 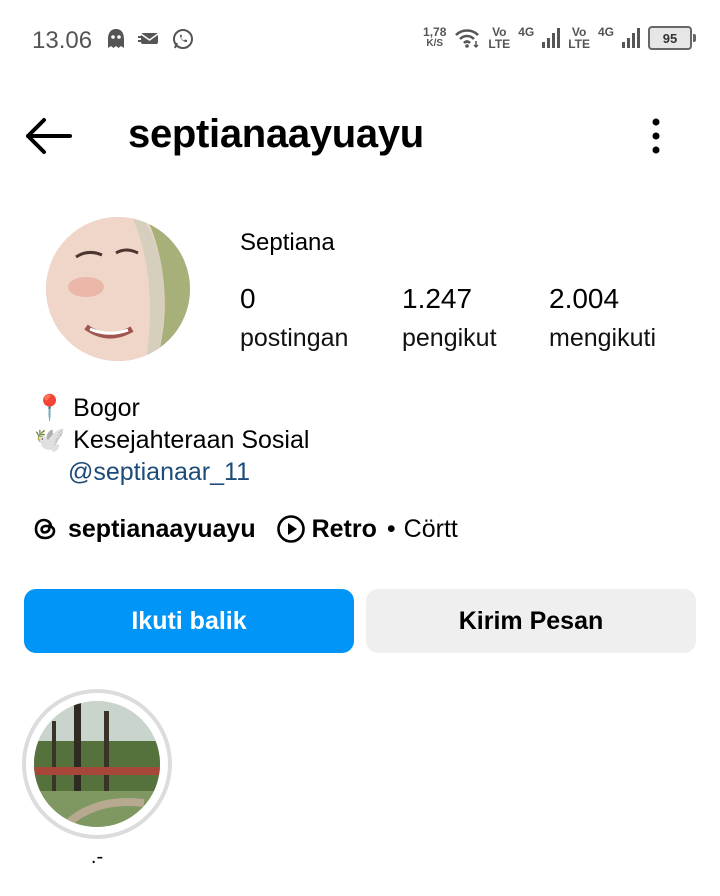 I want to click on followers-label: pengikut, so click(x=449, y=338).